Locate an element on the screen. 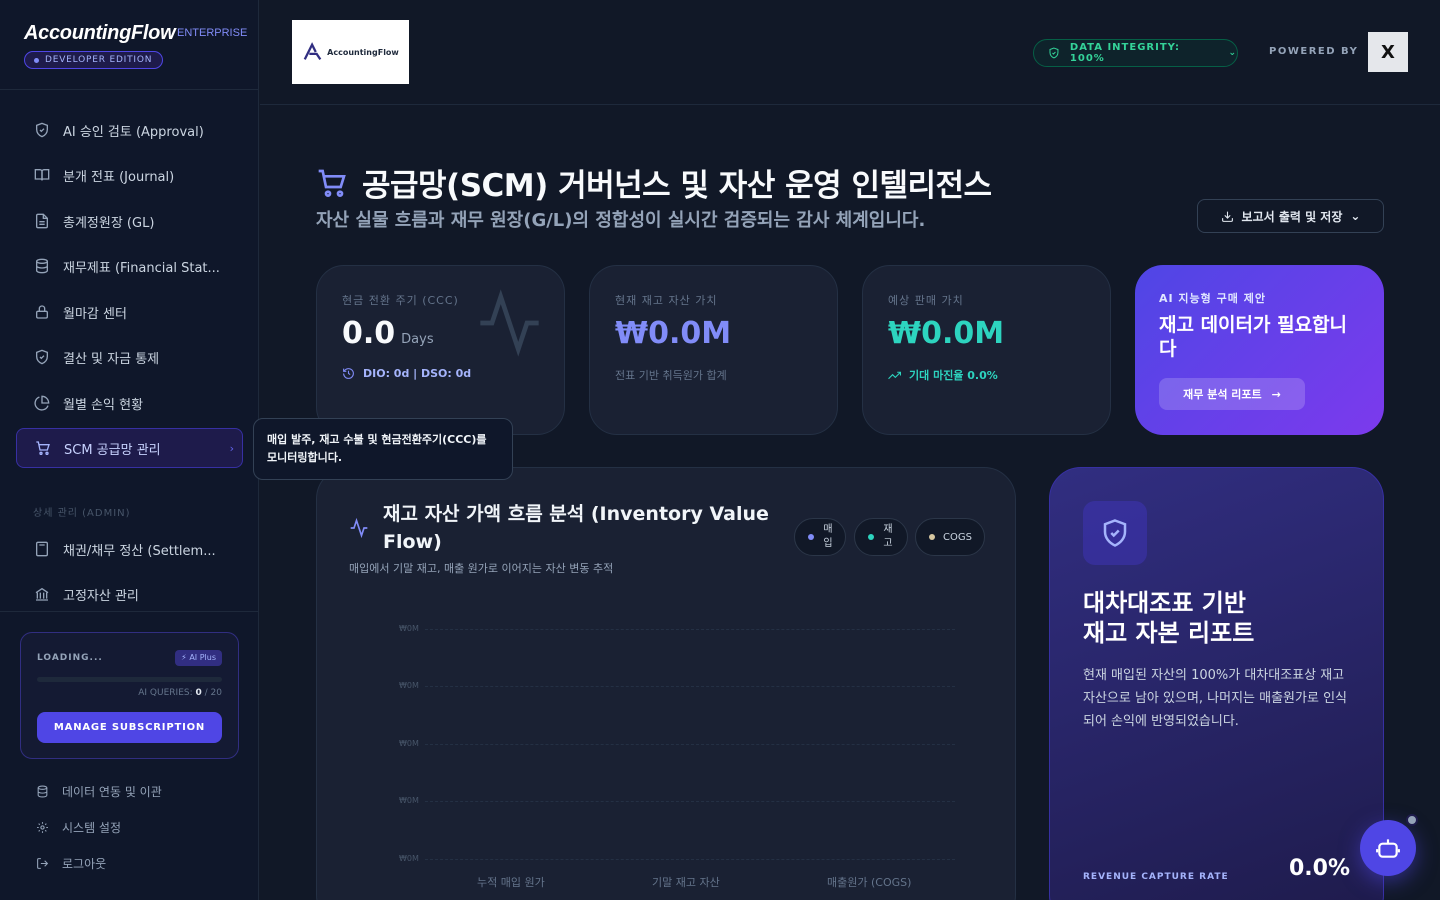 The width and height of the screenshot is (1440, 900). history-icon is located at coordinates (348, 373).